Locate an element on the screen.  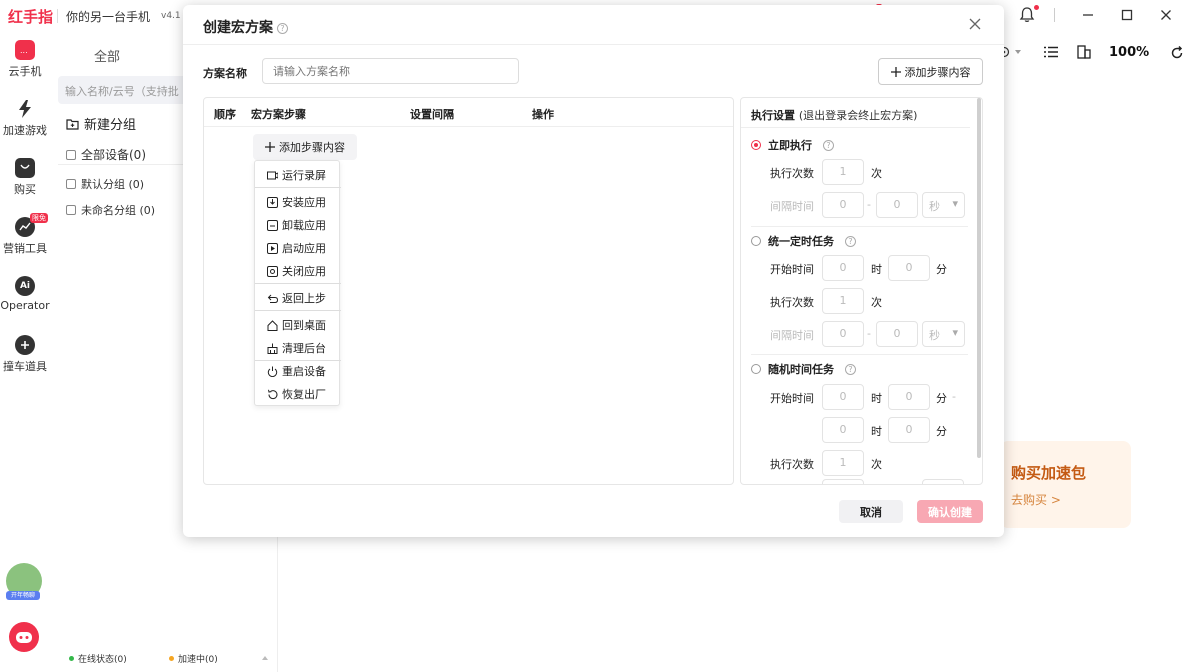
record-icon is located at coordinates (272, 175).